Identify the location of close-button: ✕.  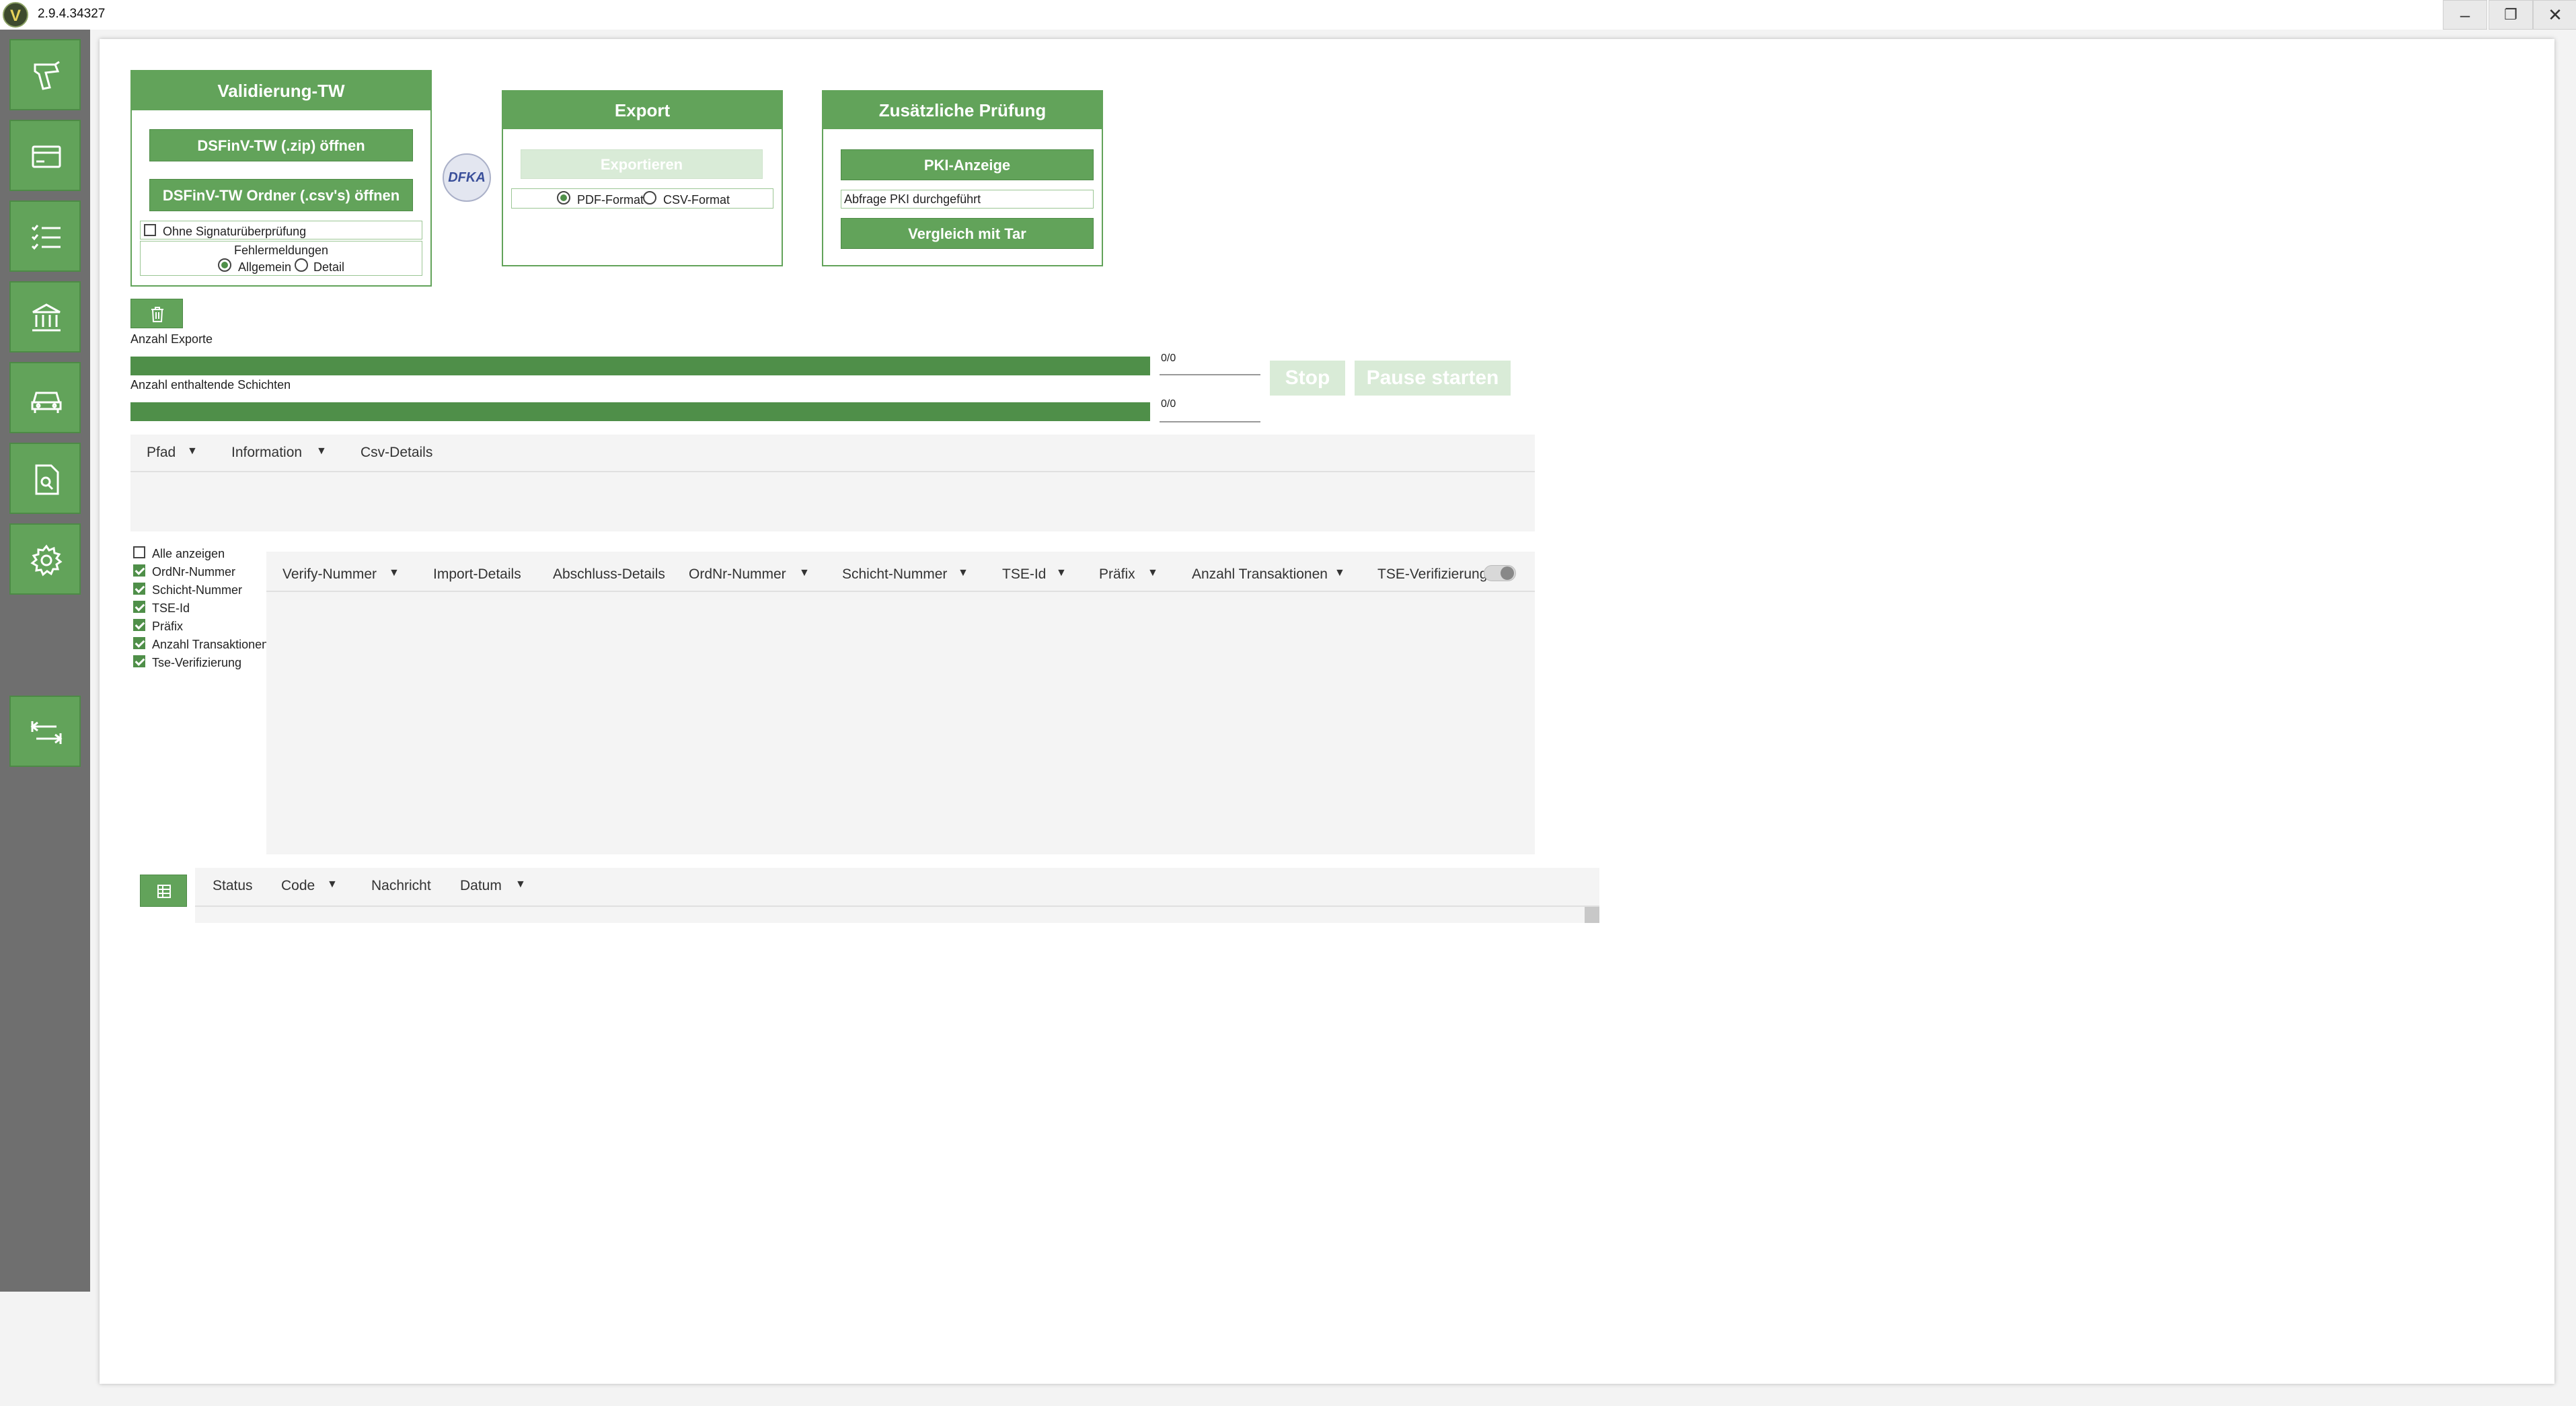
(2554, 15).